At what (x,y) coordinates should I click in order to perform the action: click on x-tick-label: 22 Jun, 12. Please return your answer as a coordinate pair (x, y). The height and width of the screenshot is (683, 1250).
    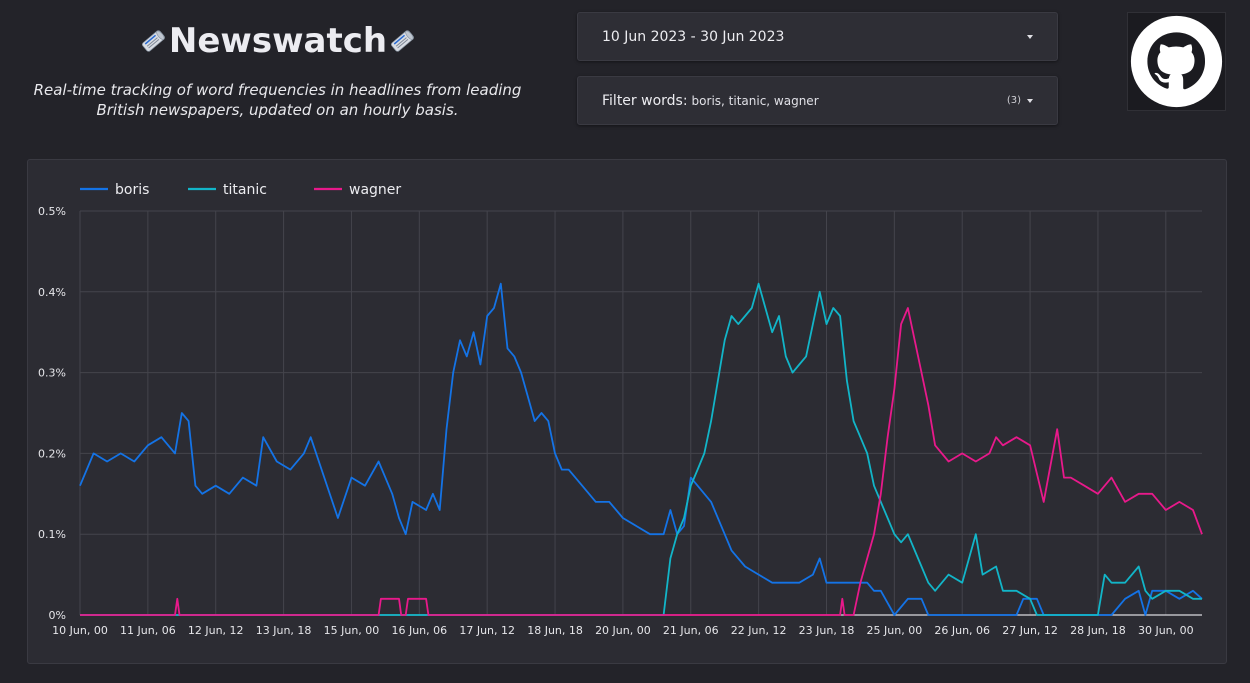
    Looking at the image, I should click on (759, 630).